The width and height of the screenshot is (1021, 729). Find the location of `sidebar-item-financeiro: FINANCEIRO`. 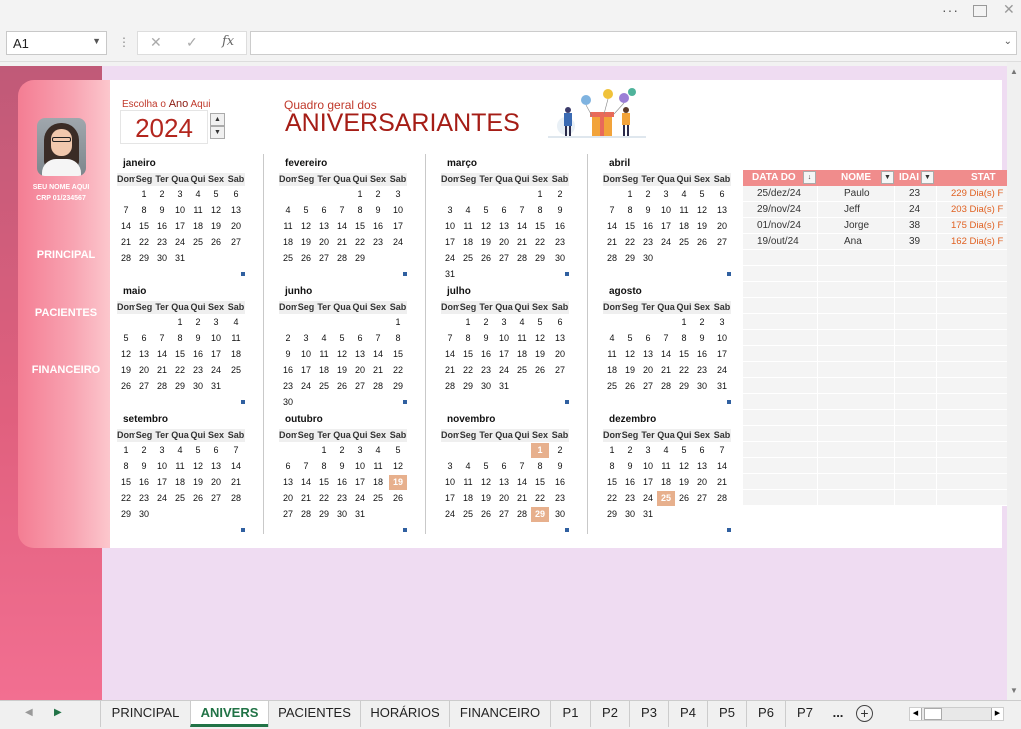

sidebar-item-financeiro: FINANCEIRO is located at coordinates (66, 370).